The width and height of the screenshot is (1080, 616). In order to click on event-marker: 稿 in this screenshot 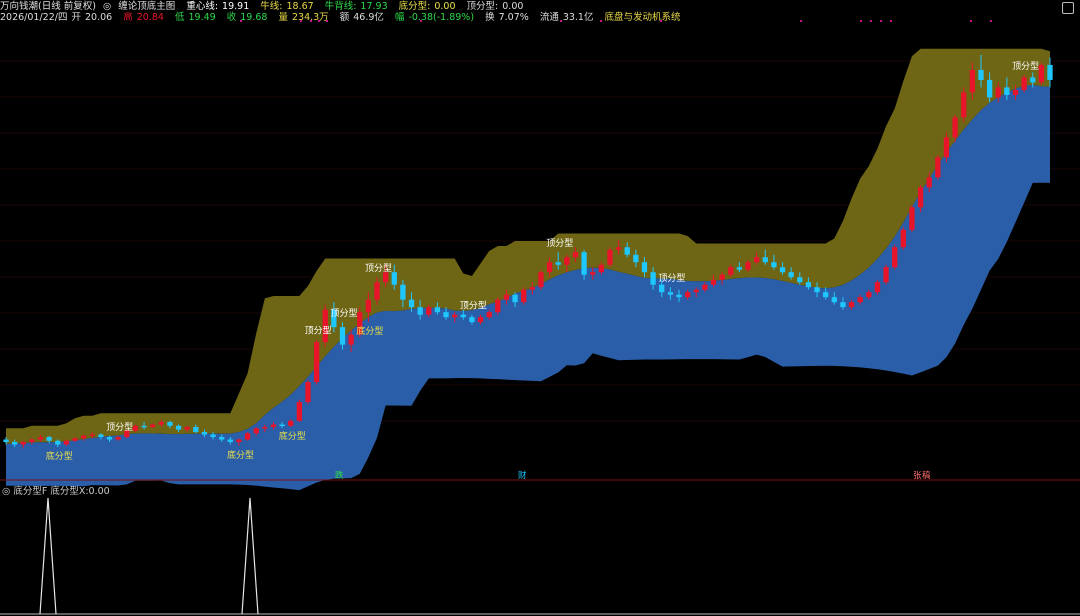, I will do `click(926, 475)`.